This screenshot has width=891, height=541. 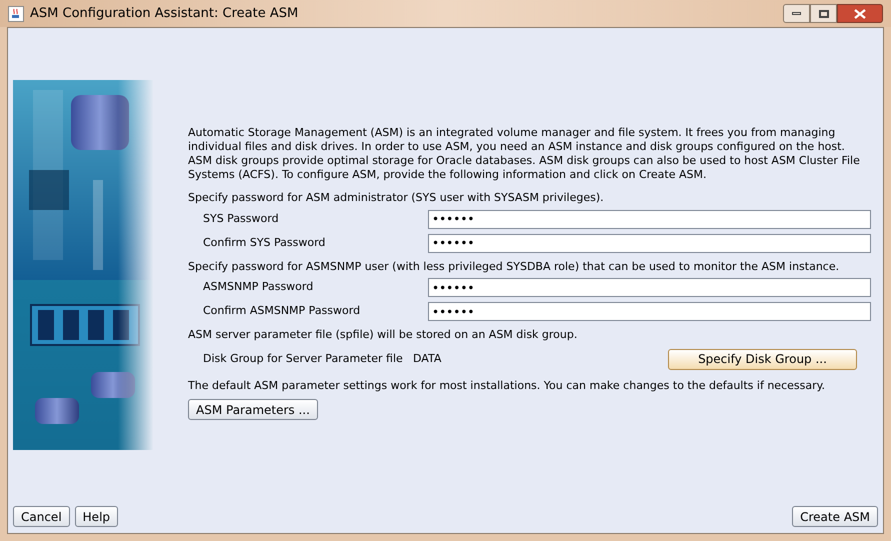 I want to click on minimize-button, so click(x=796, y=13).